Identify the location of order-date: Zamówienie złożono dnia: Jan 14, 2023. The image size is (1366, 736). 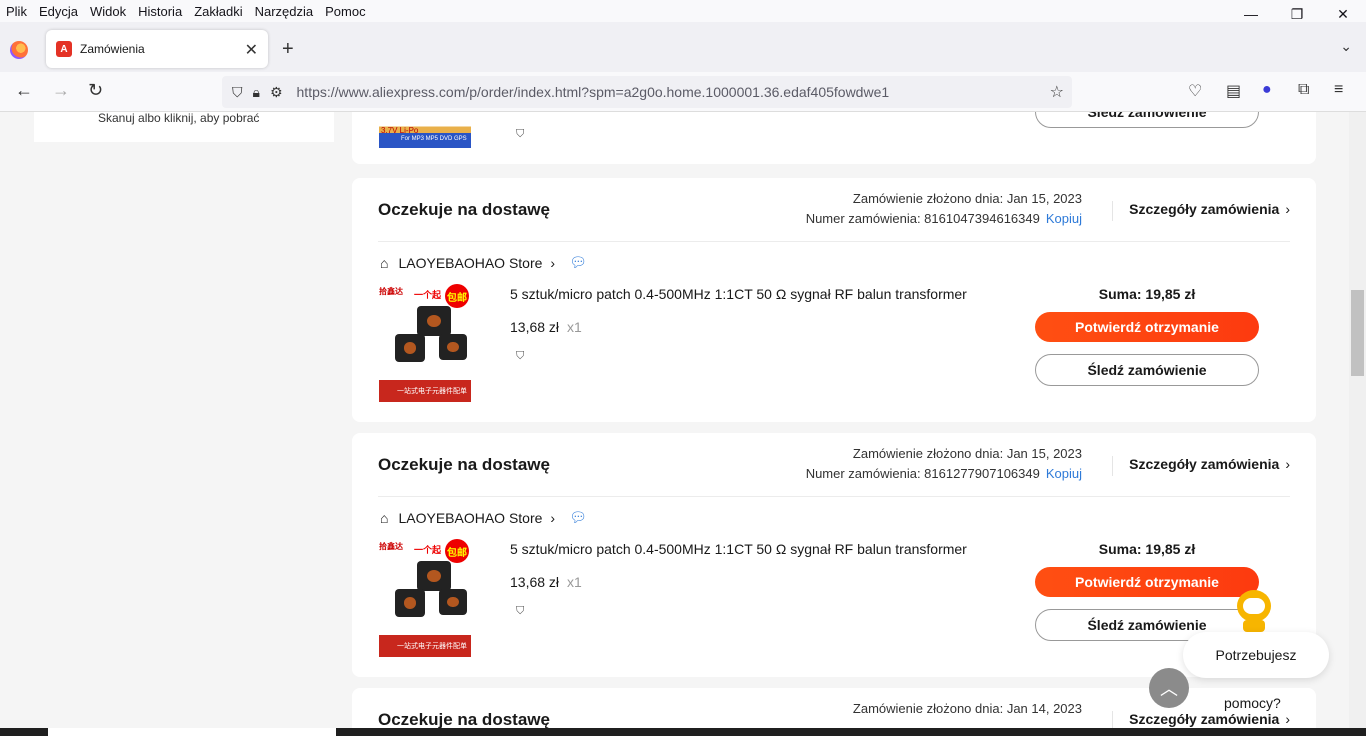
(967, 708).